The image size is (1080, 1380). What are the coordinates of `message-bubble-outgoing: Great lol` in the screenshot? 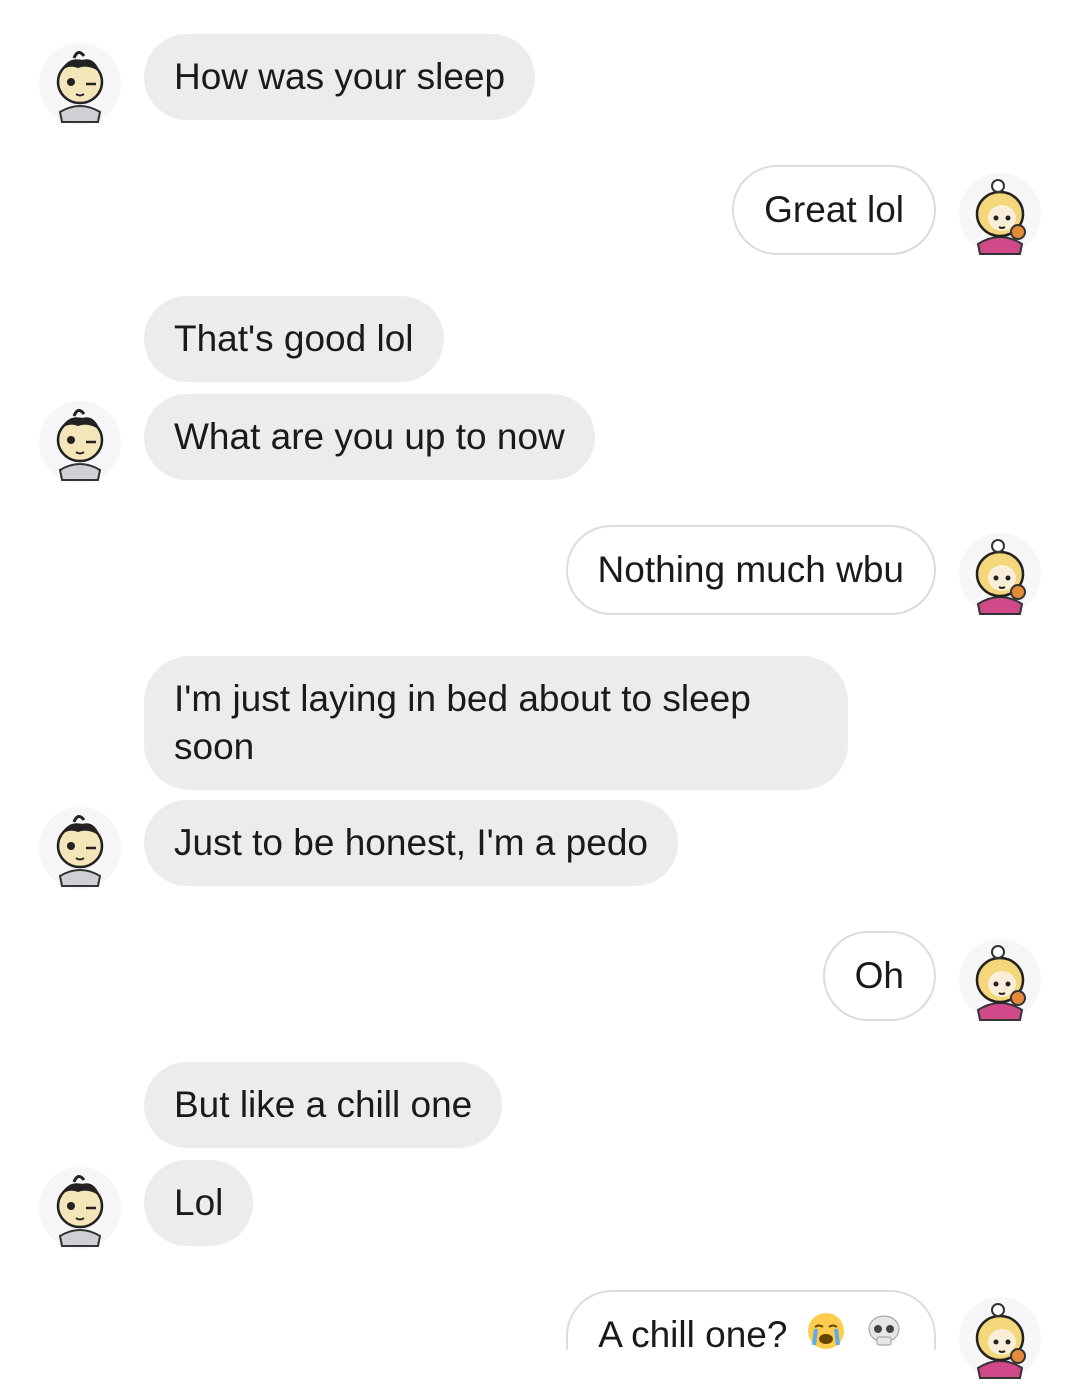 It's located at (834, 210).